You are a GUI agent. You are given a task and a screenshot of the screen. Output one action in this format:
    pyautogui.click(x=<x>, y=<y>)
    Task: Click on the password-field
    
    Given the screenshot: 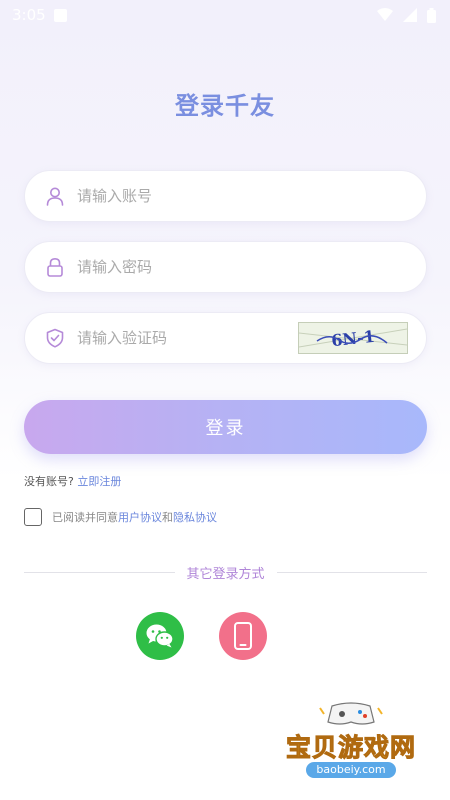 What is the action you would take?
    pyautogui.click(x=225, y=267)
    